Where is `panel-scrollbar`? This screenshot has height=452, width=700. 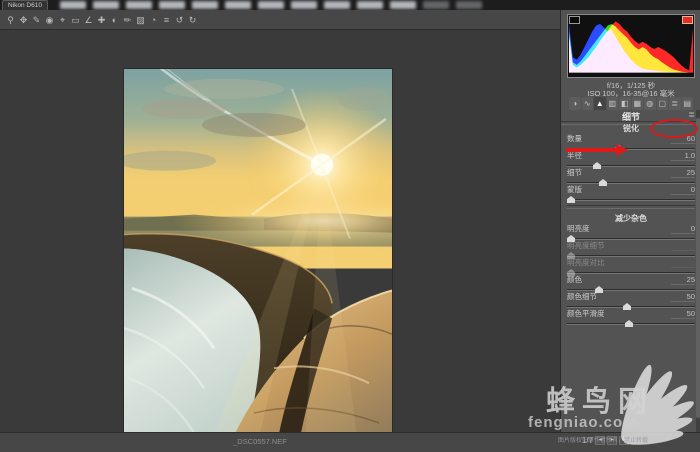 panel-scrollbar is located at coordinates (698, 281).